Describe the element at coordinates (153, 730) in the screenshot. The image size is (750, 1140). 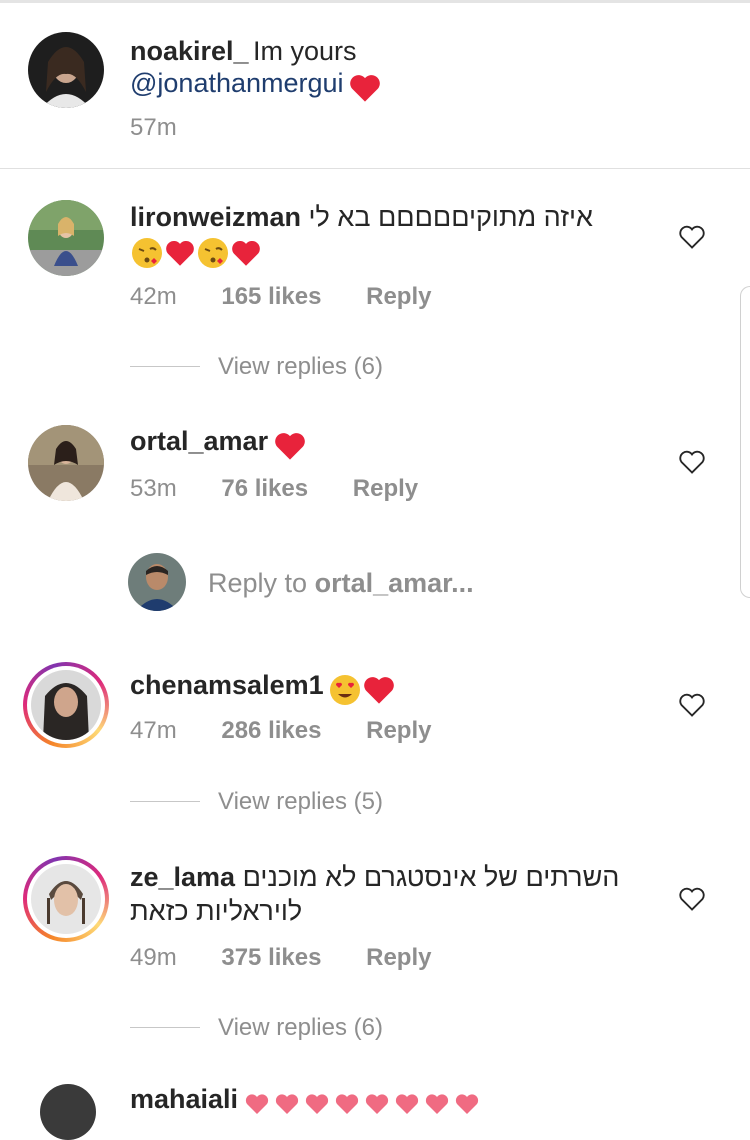
I see `comment-3-time: 47m` at that location.